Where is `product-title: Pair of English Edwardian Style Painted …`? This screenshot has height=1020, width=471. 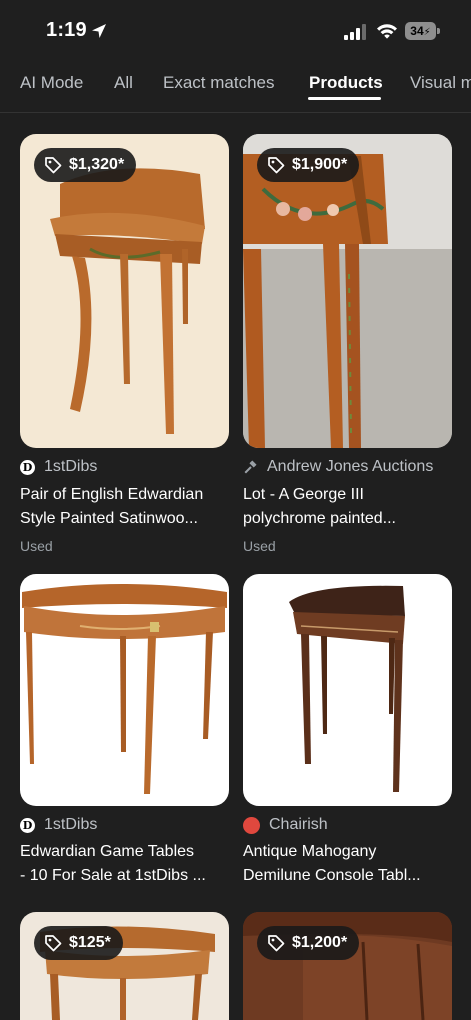 product-title: Pair of English Edwardian Style Painted … is located at coordinates (124, 507).